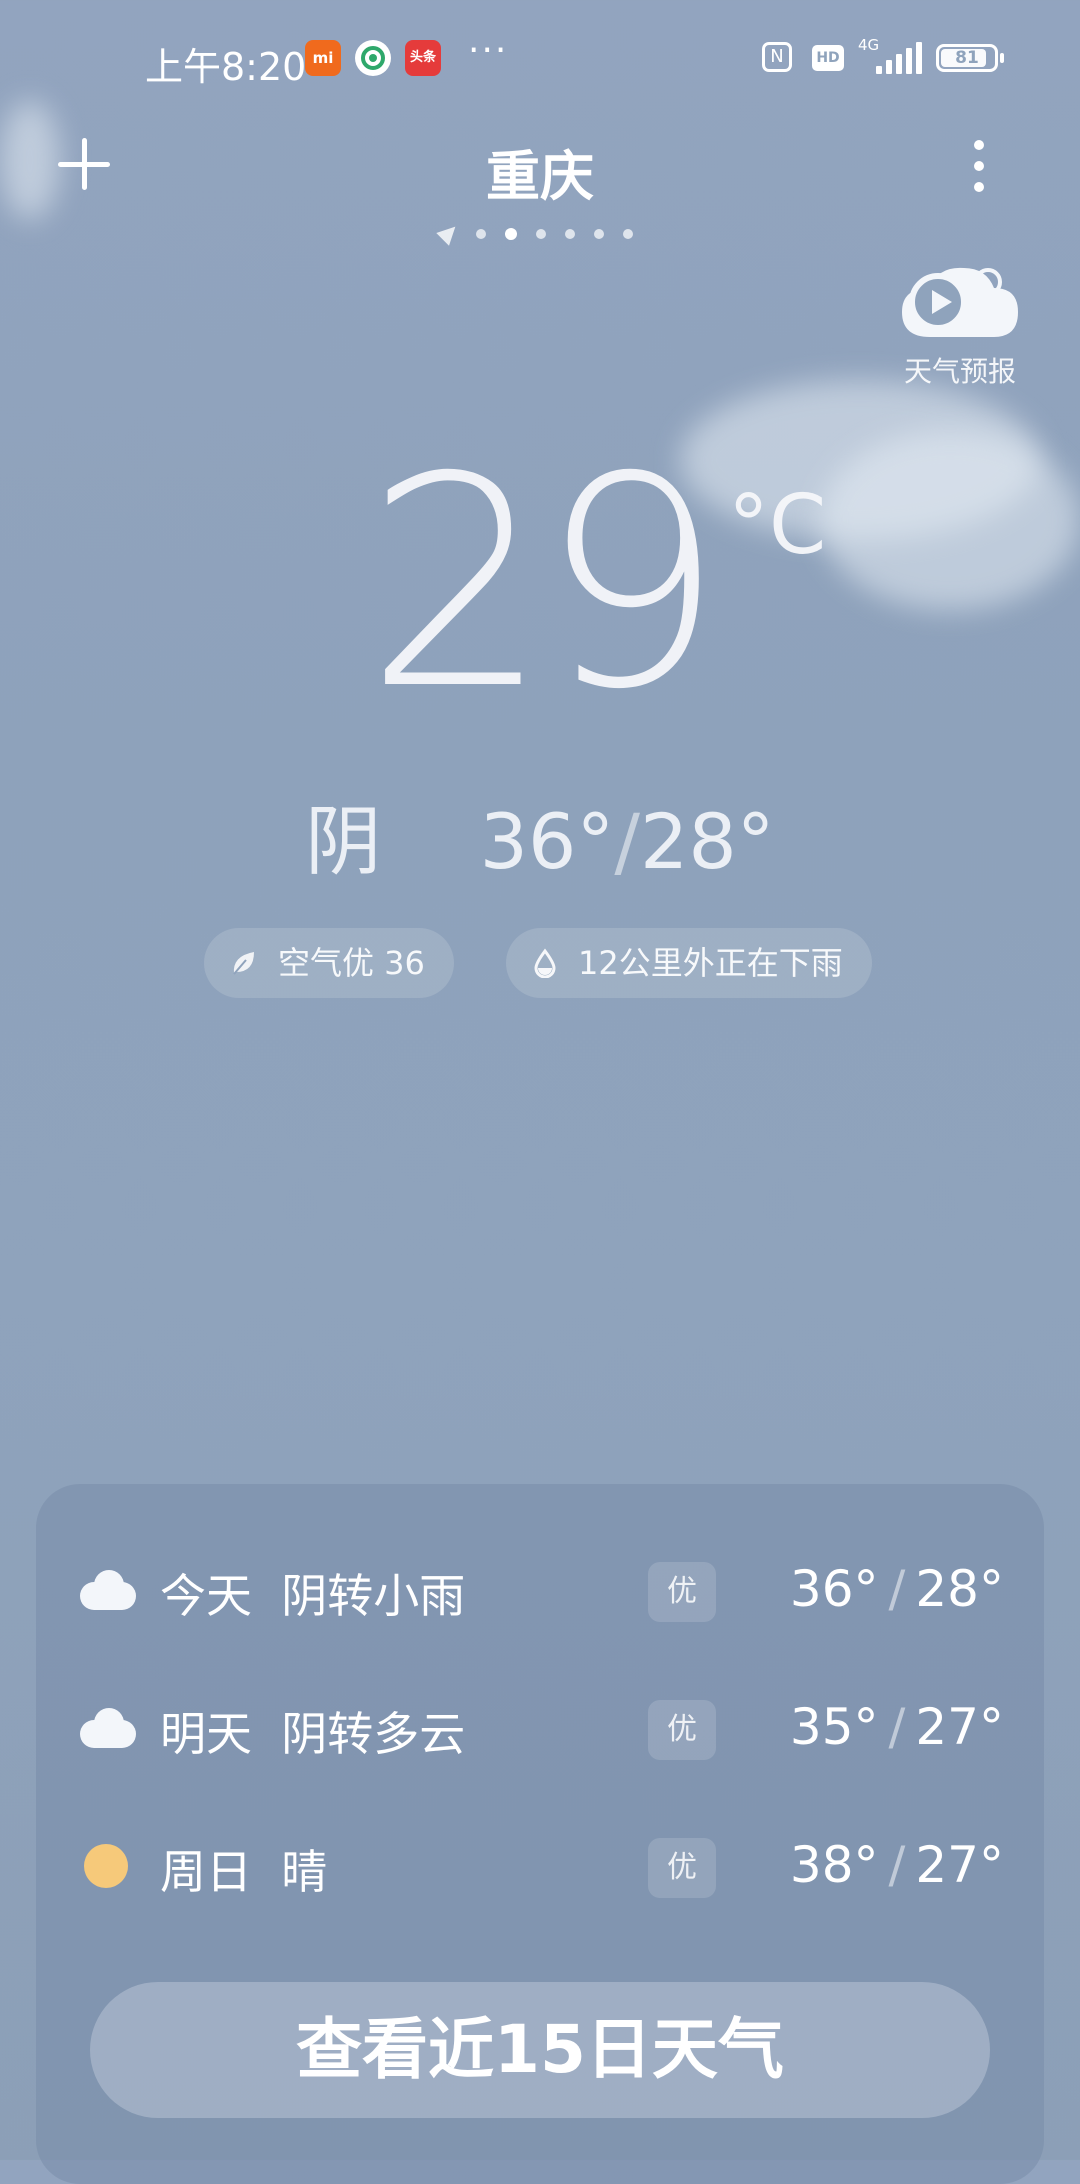 Image resolution: width=1080 pixels, height=2184 pixels. I want to click on status-bar: 上午8:20 mi 头条 ··· N HD 4G 81, so click(540, 60).